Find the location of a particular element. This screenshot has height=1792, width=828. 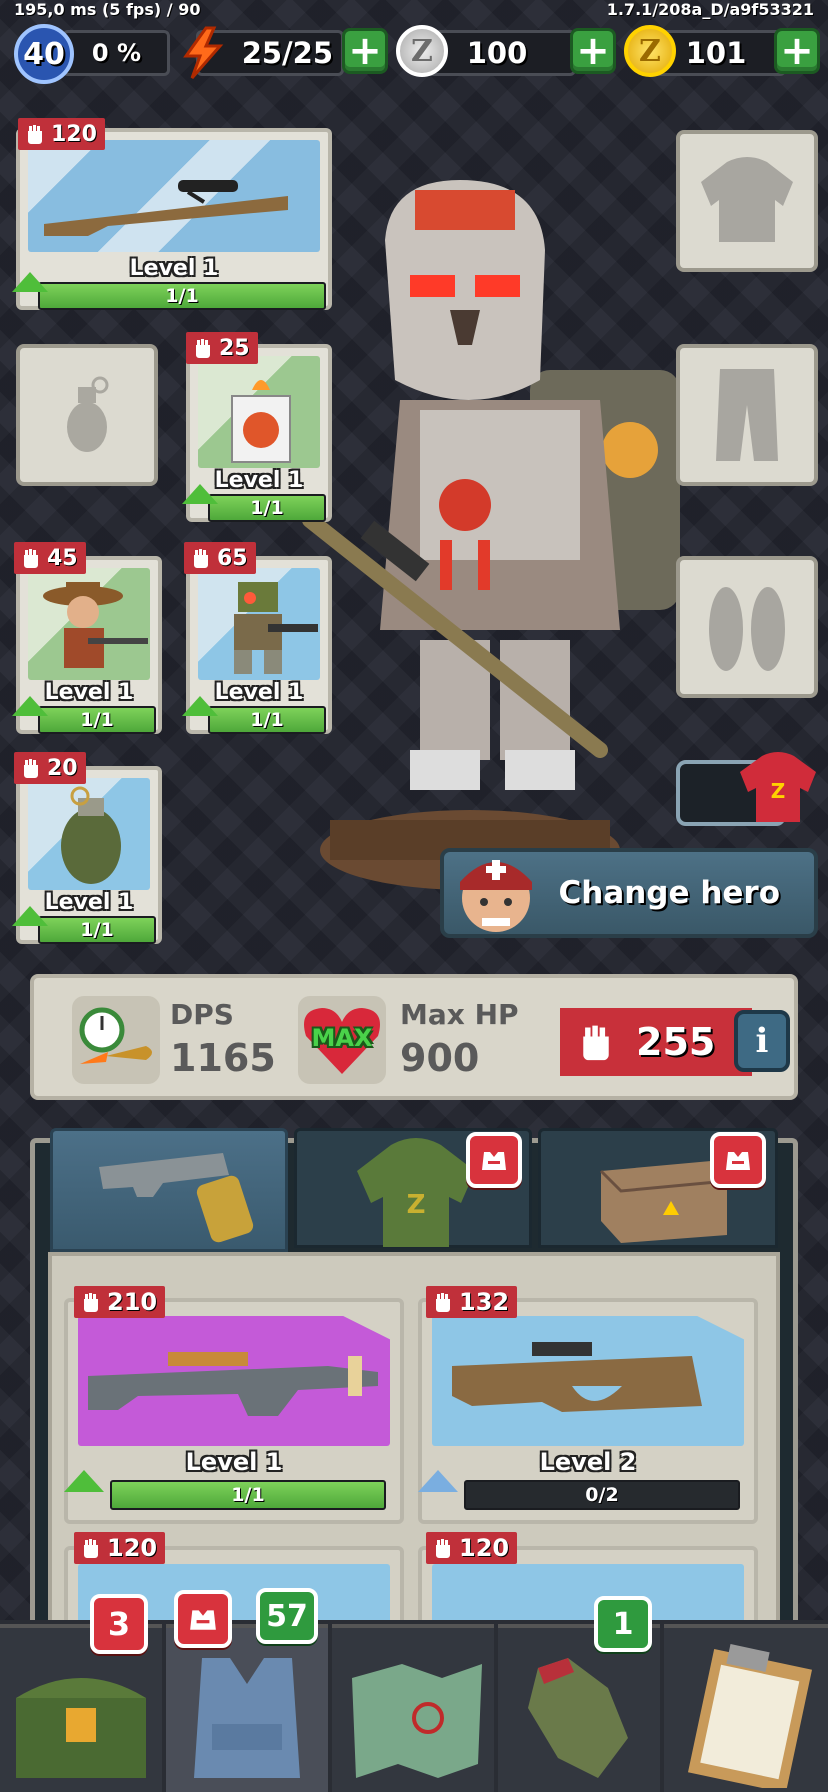

debug-fps: 195,0 ms (5 fps) / 90 is located at coordinates (107, 9).